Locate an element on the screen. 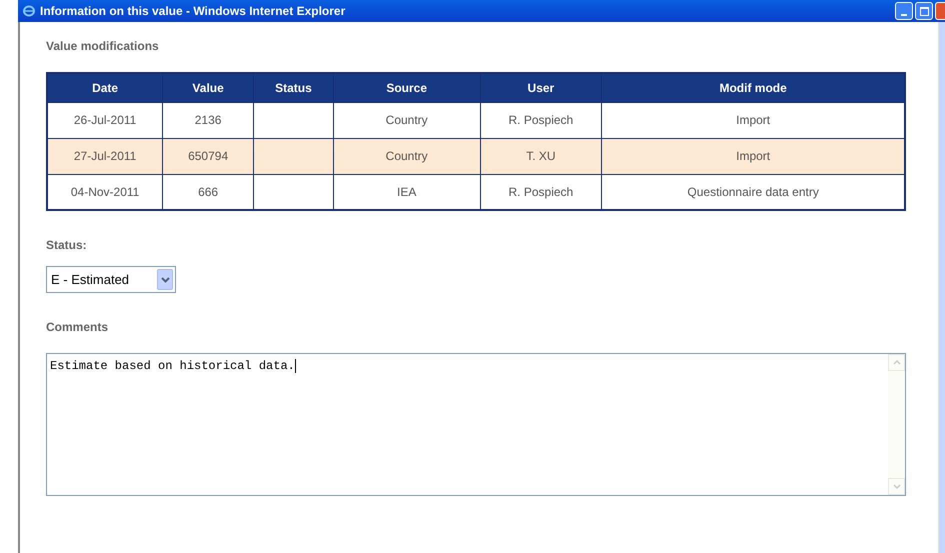  table-cell: T. XU is located at coordinates (541, 156).